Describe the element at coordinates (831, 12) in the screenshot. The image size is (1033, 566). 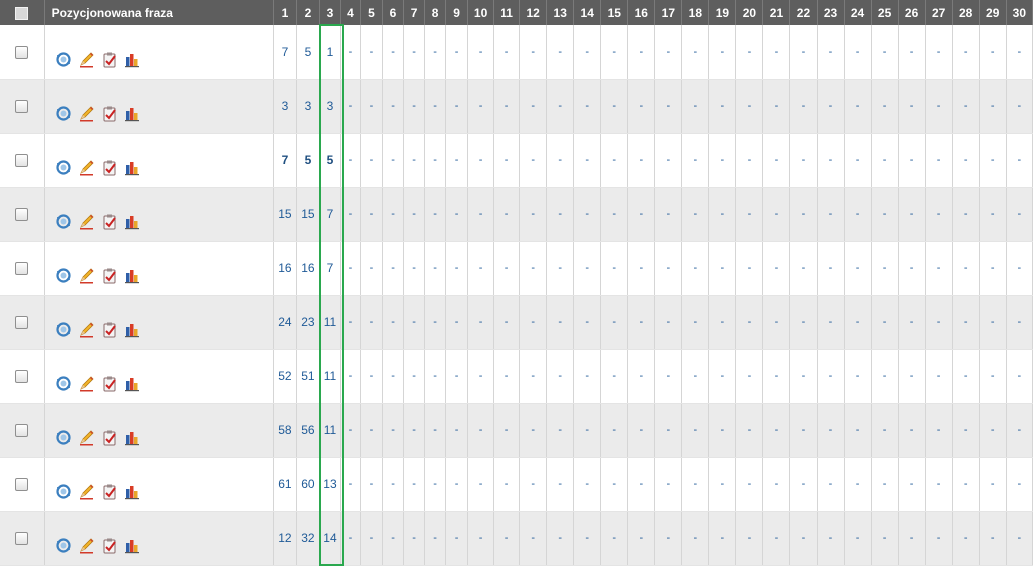
I see `column-header-day-23: 23` at that location.